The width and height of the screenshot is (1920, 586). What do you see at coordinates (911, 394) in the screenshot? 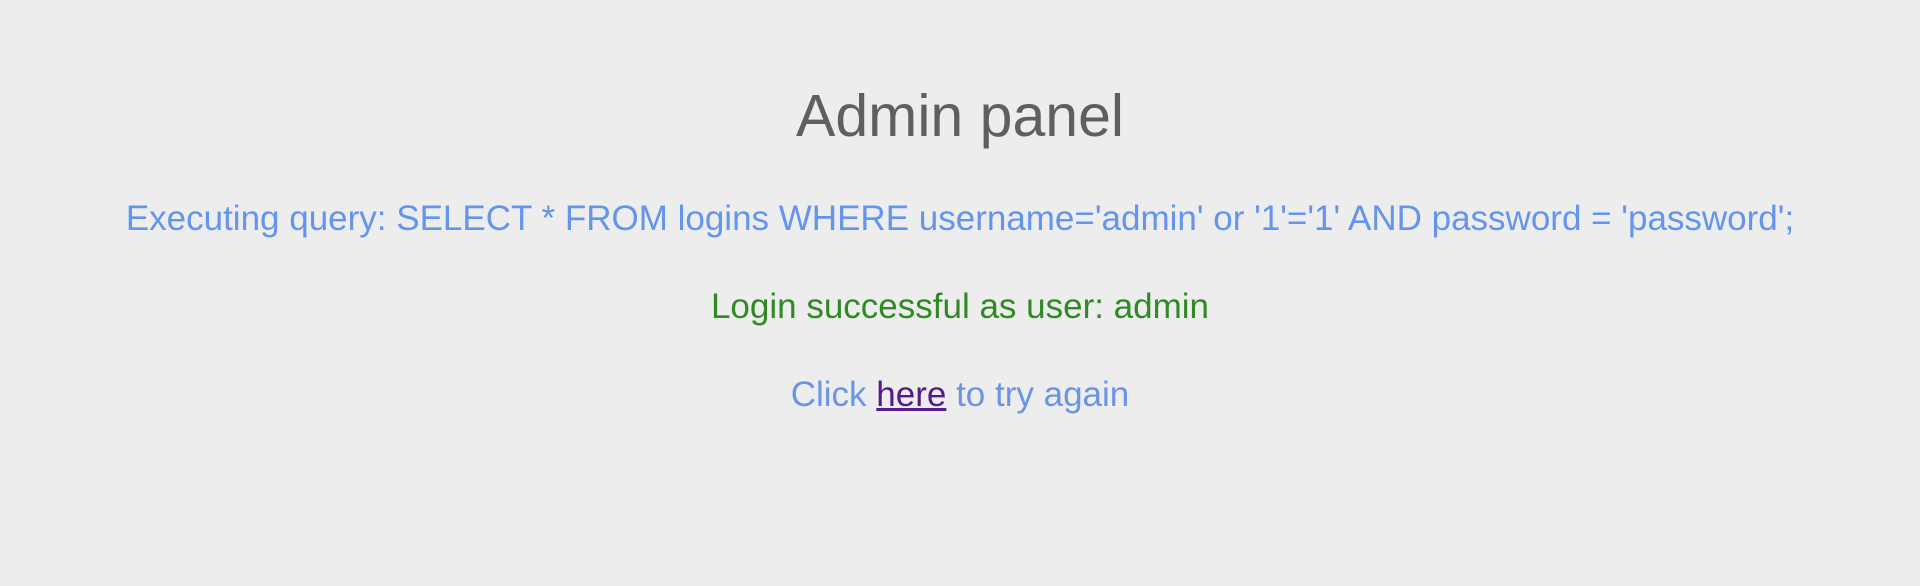
I see `retry-link: here` at bounding box center [911, 394].